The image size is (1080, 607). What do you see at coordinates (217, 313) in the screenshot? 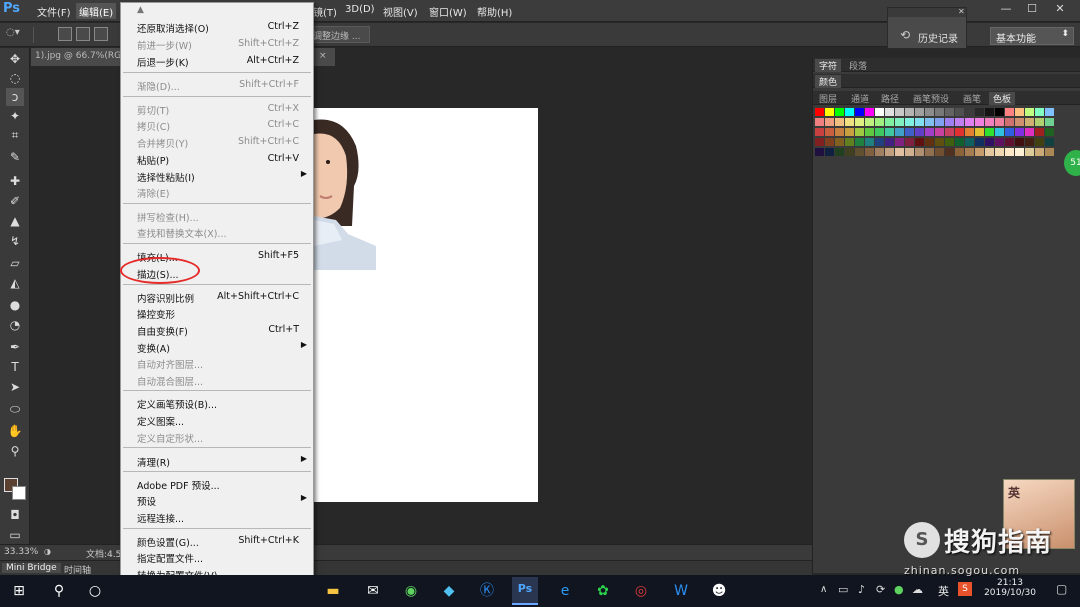
I see `menu-item-puppet-warp: 操控变形` at bounding box center [217, 313].